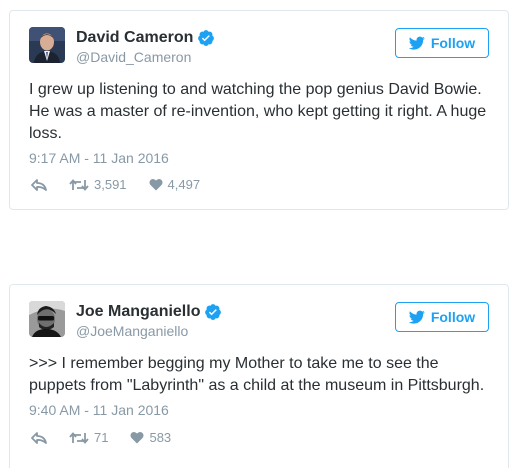 This screenshot has height=473, width=525. What do you see at coordinates (134, 38) in the screenshot?
I see `display-name: David Cameron` at bounding box center [134, 38].